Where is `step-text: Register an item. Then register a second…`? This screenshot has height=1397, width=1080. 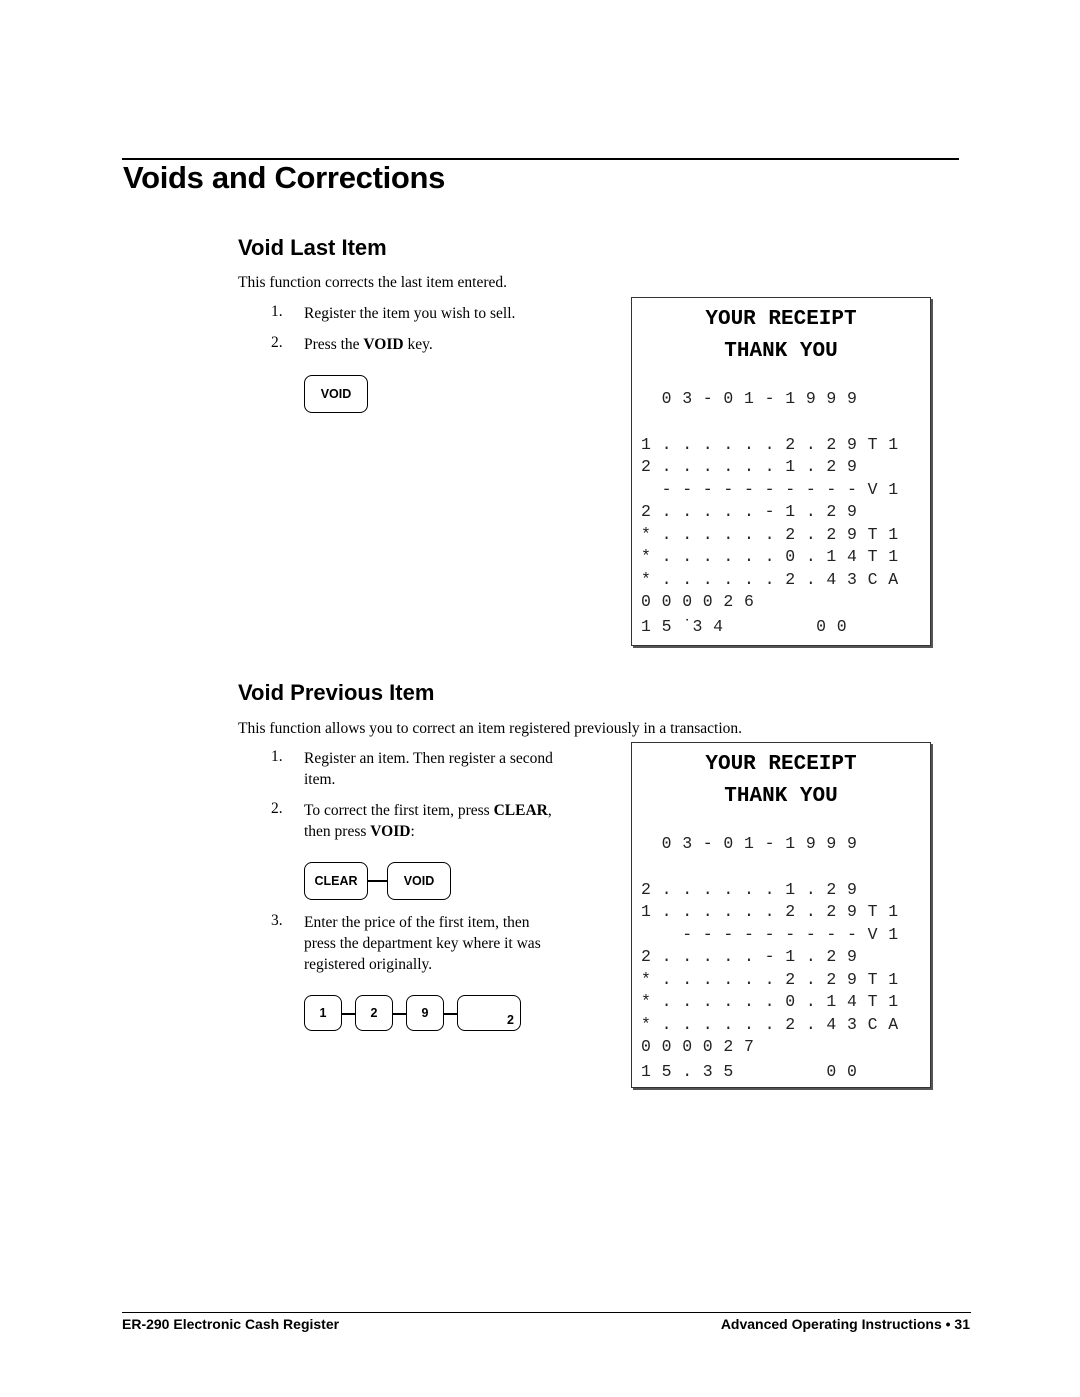
step-text: Register an item. Then register a second… is located at coordinates (428, 769).